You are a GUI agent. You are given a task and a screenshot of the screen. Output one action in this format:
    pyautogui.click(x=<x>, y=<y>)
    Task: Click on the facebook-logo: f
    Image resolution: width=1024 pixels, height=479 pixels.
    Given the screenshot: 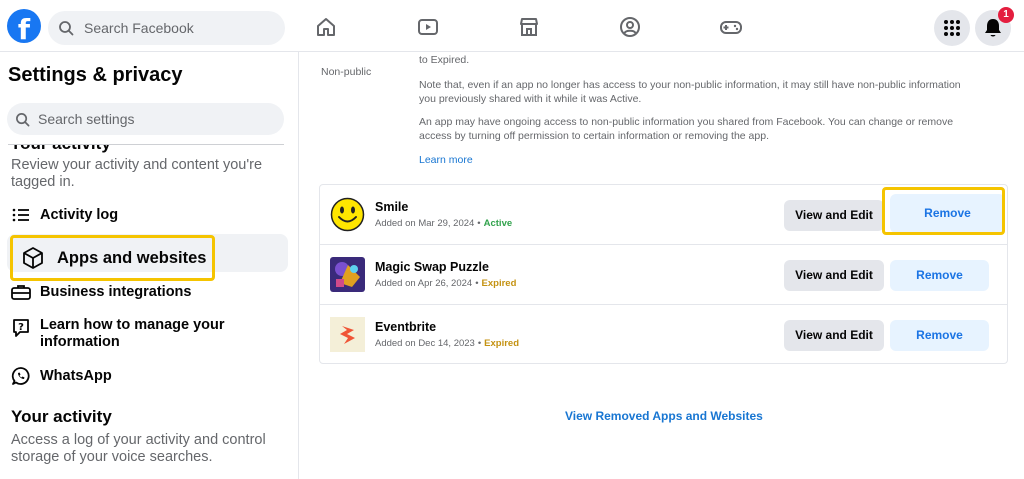 What is the action you would take?
    pyautogui.click(x=24, y=26)
    